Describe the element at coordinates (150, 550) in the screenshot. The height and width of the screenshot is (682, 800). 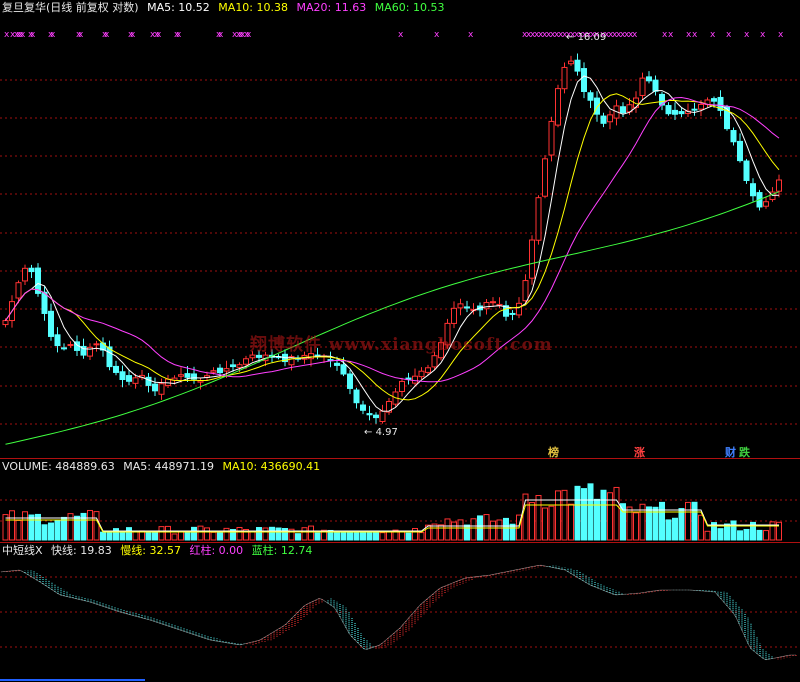
I see `slow-line-value: 慢线: 32.57` at that location.